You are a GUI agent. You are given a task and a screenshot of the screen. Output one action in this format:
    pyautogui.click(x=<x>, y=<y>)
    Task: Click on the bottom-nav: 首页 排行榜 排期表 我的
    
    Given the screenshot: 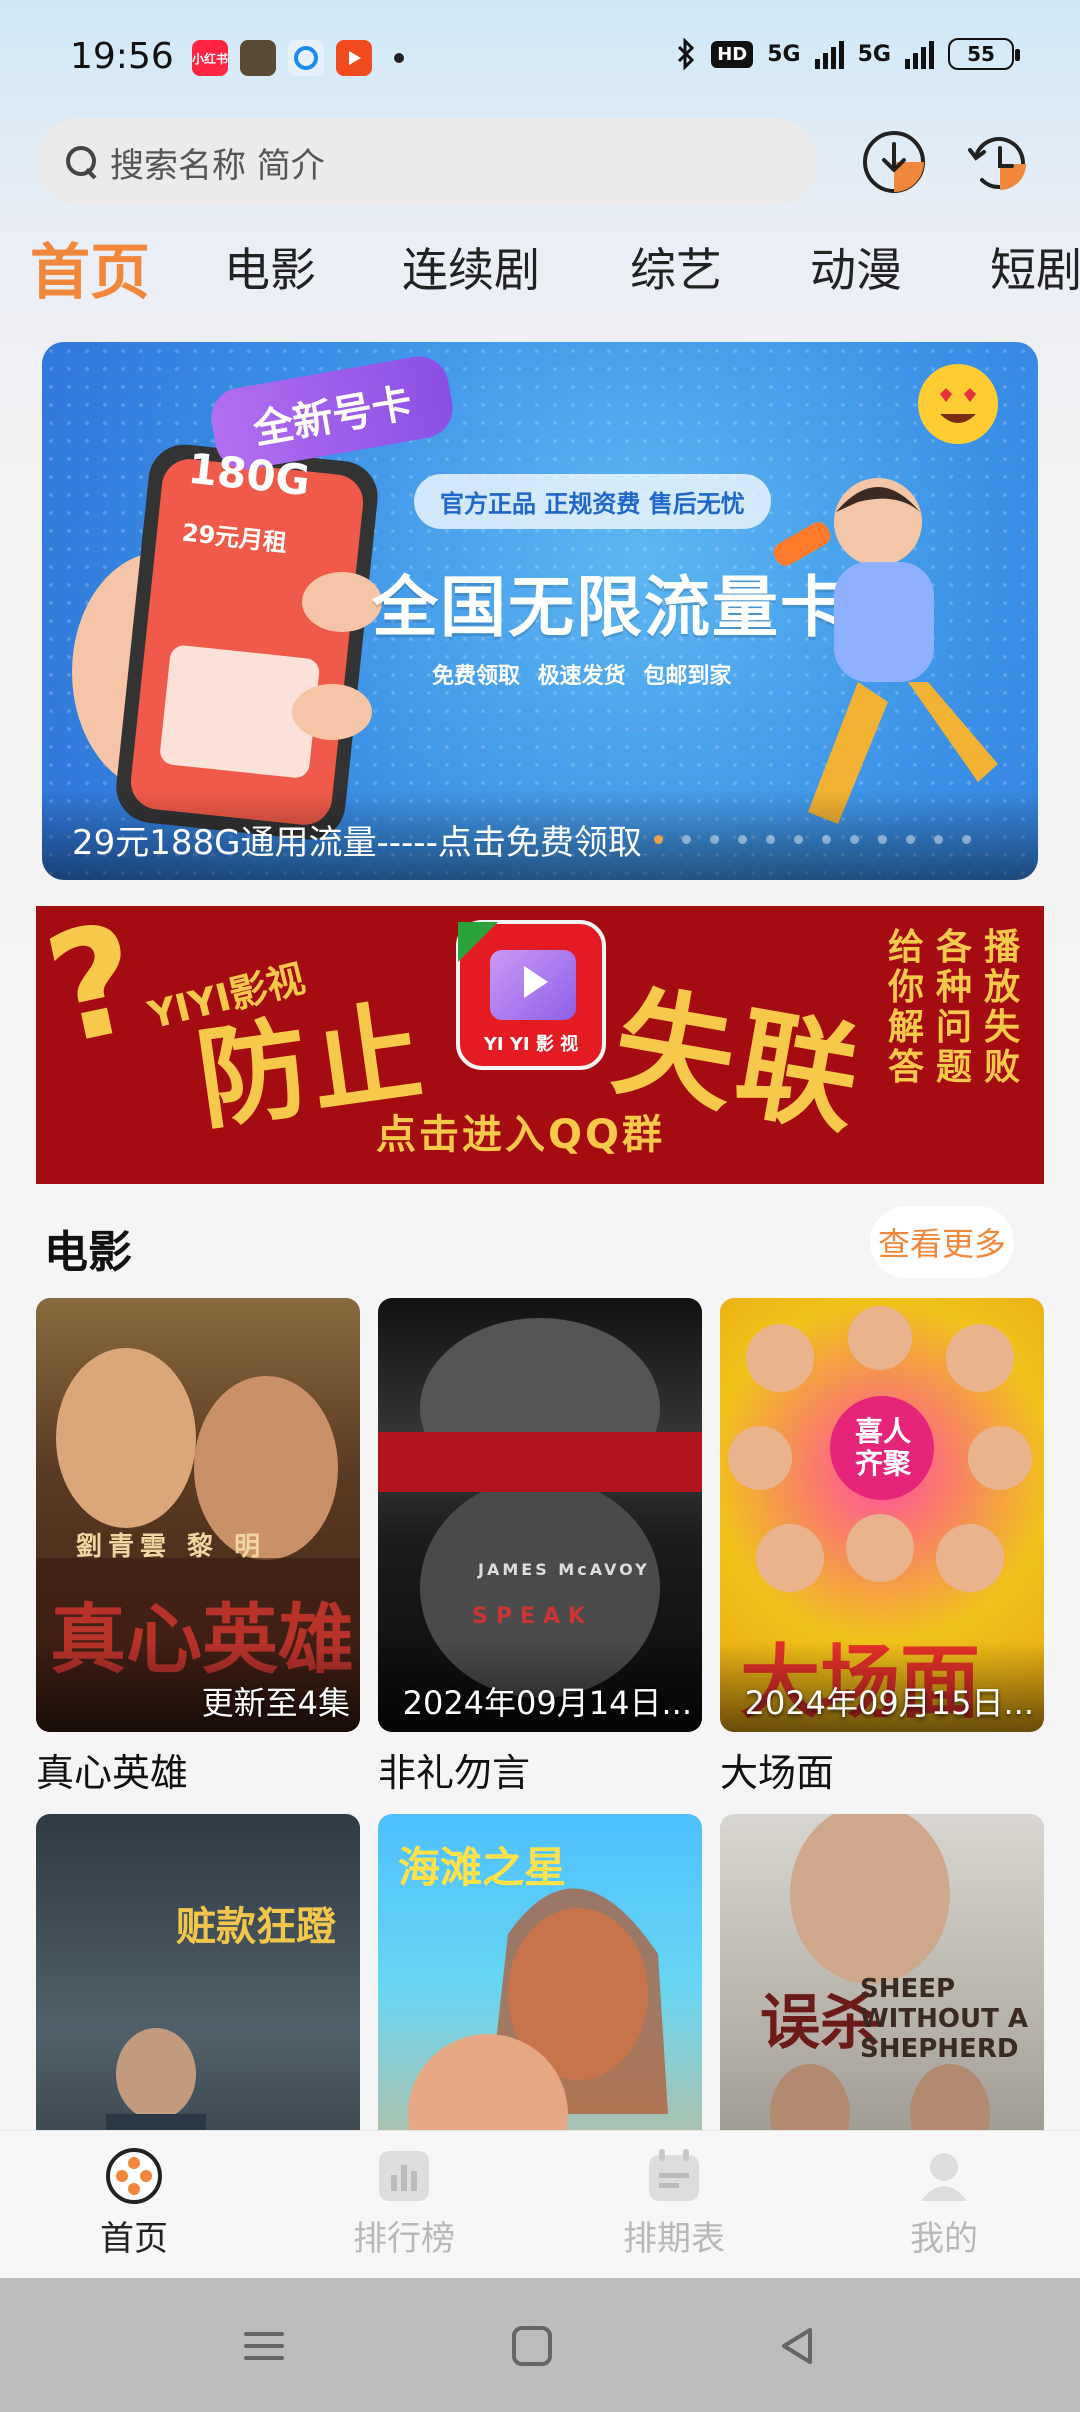 What is the action you would take?
    pyautogui.click(x=540, y=2204)
    